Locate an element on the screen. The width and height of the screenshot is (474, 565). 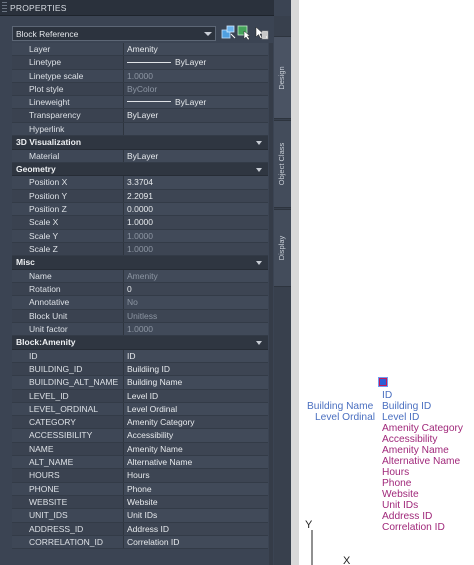
property-value-cell: Level ID is located at coordinates (196, 395).